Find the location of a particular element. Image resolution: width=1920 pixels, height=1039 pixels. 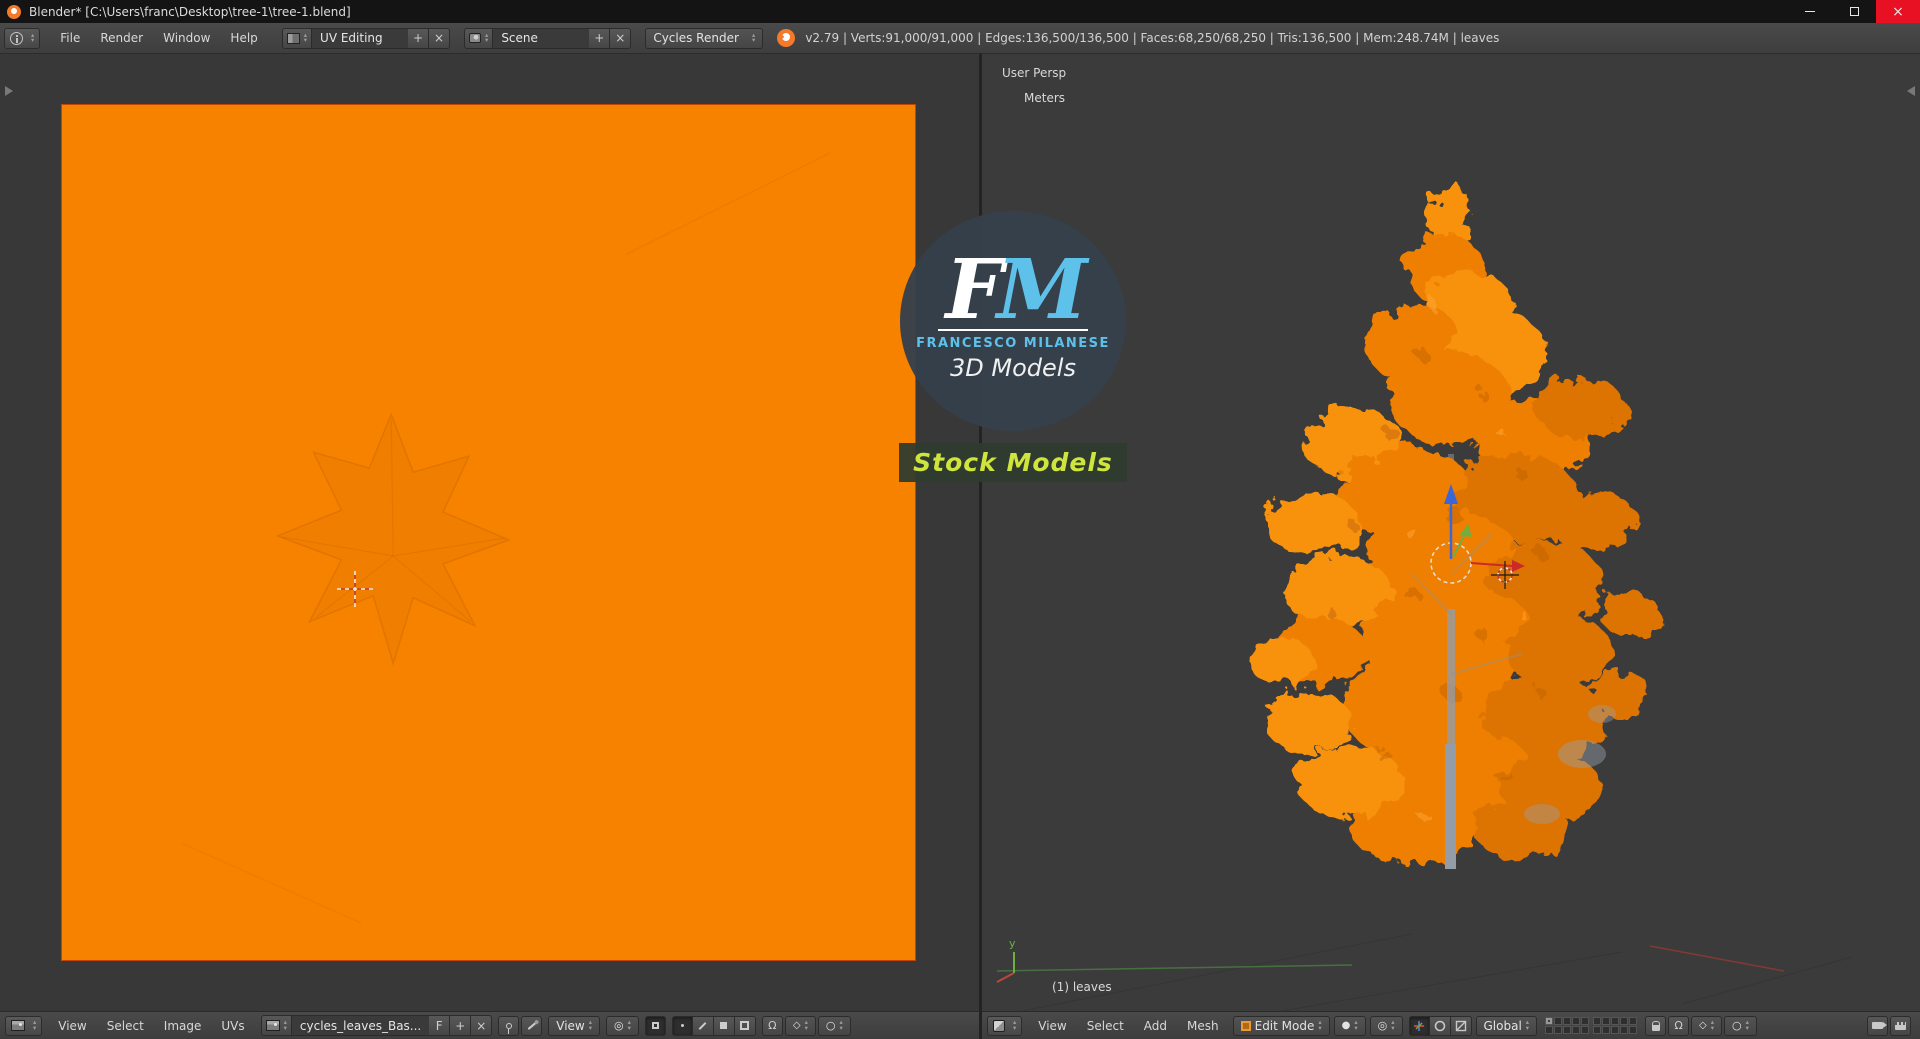

pin-image-button is located at coordinates (509, 1025).